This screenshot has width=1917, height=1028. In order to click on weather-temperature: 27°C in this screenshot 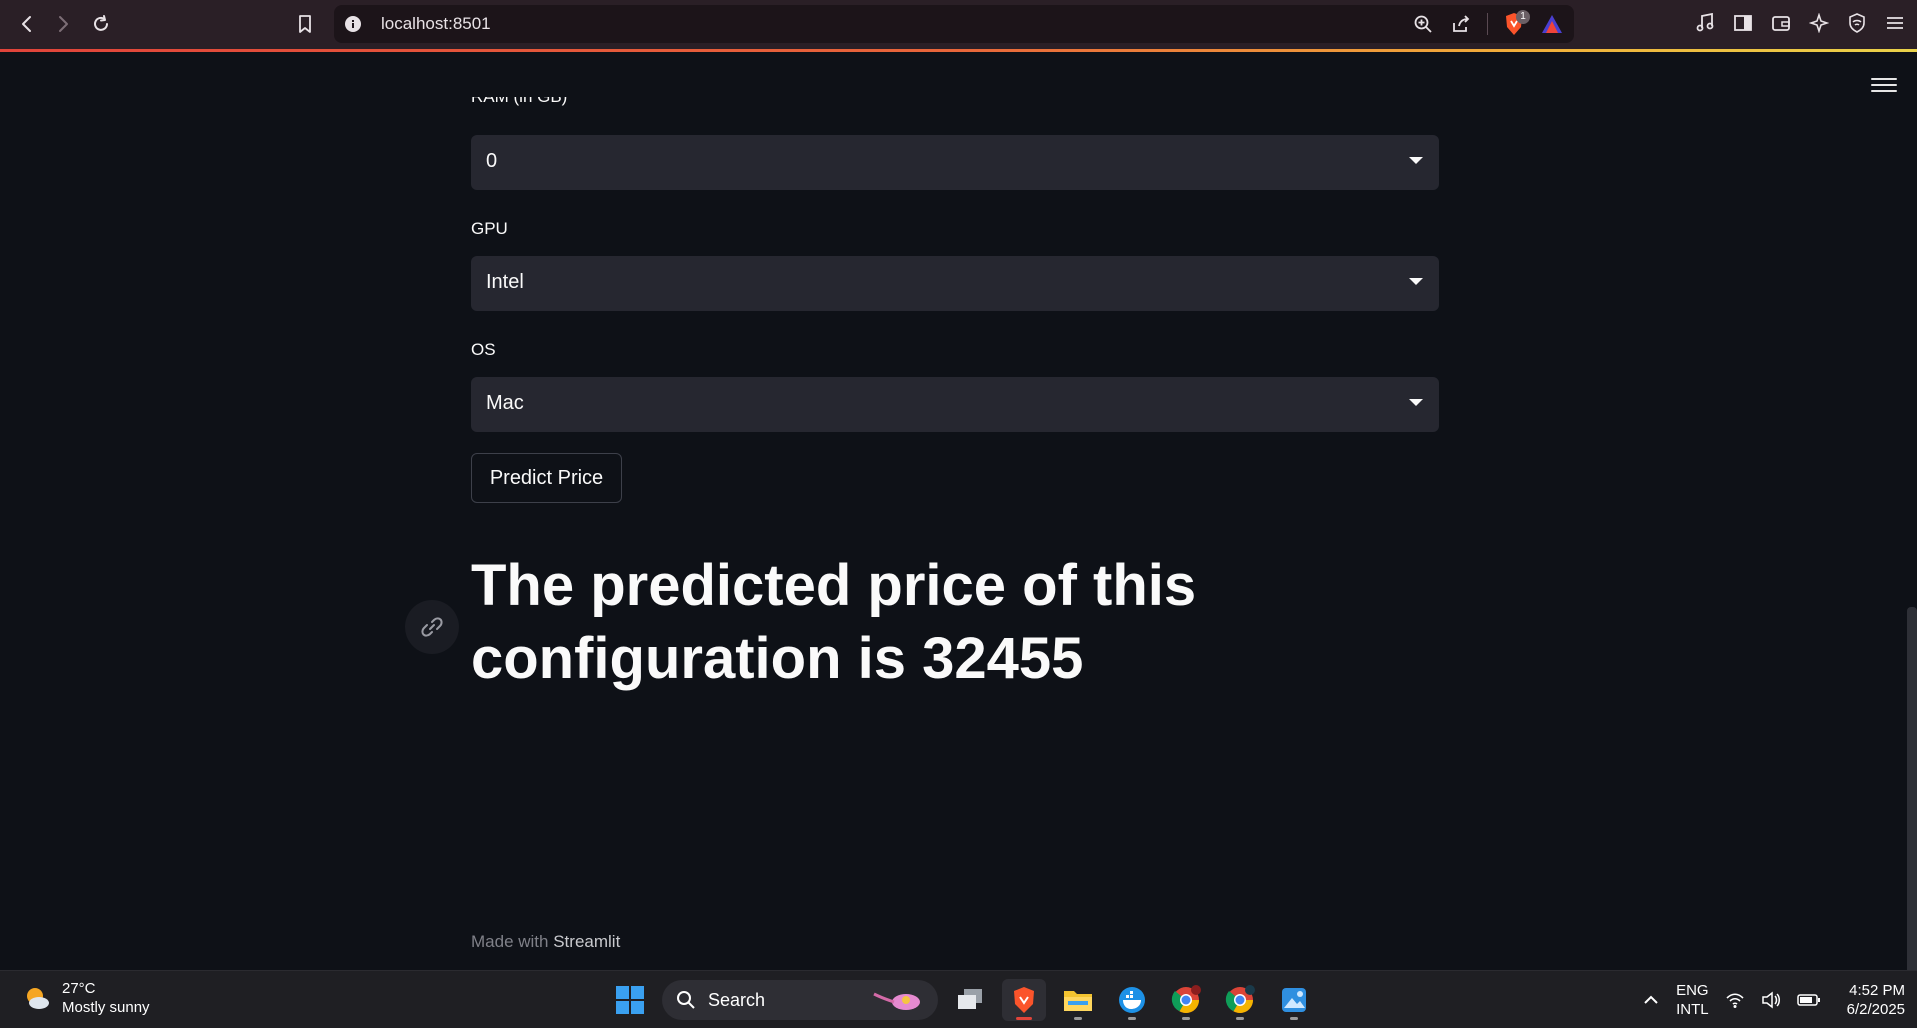, I will do `click(79, 988)`.